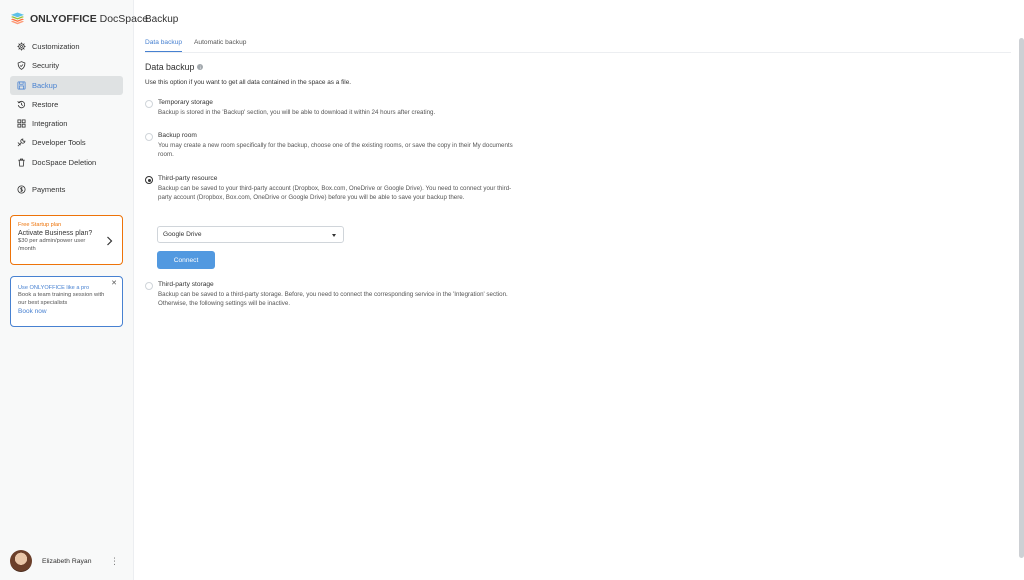  I want to click on coin-icon, so click(21, 189).